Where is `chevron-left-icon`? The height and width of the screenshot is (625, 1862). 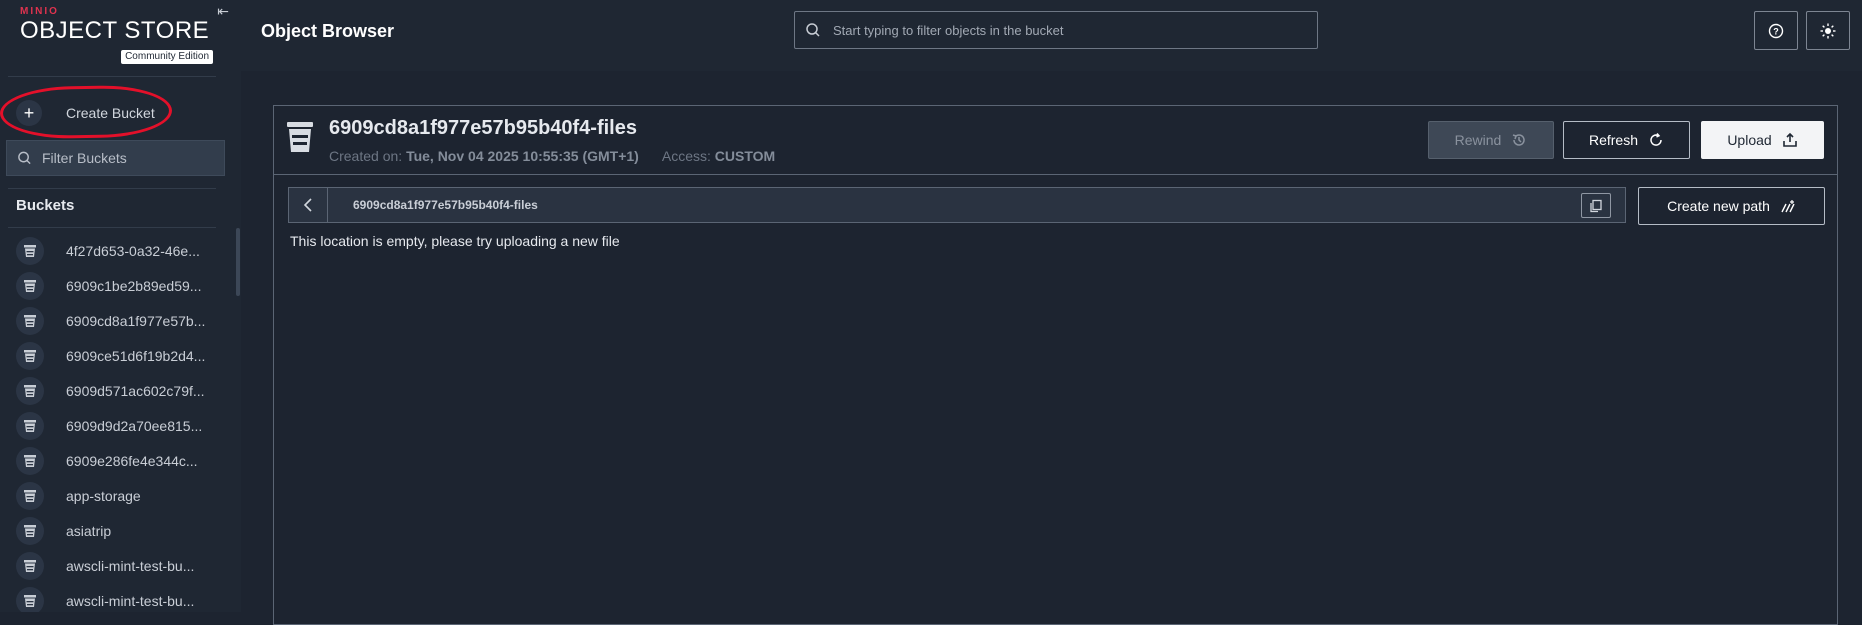 chevron-left-icon is located at coordinates (307, 205).